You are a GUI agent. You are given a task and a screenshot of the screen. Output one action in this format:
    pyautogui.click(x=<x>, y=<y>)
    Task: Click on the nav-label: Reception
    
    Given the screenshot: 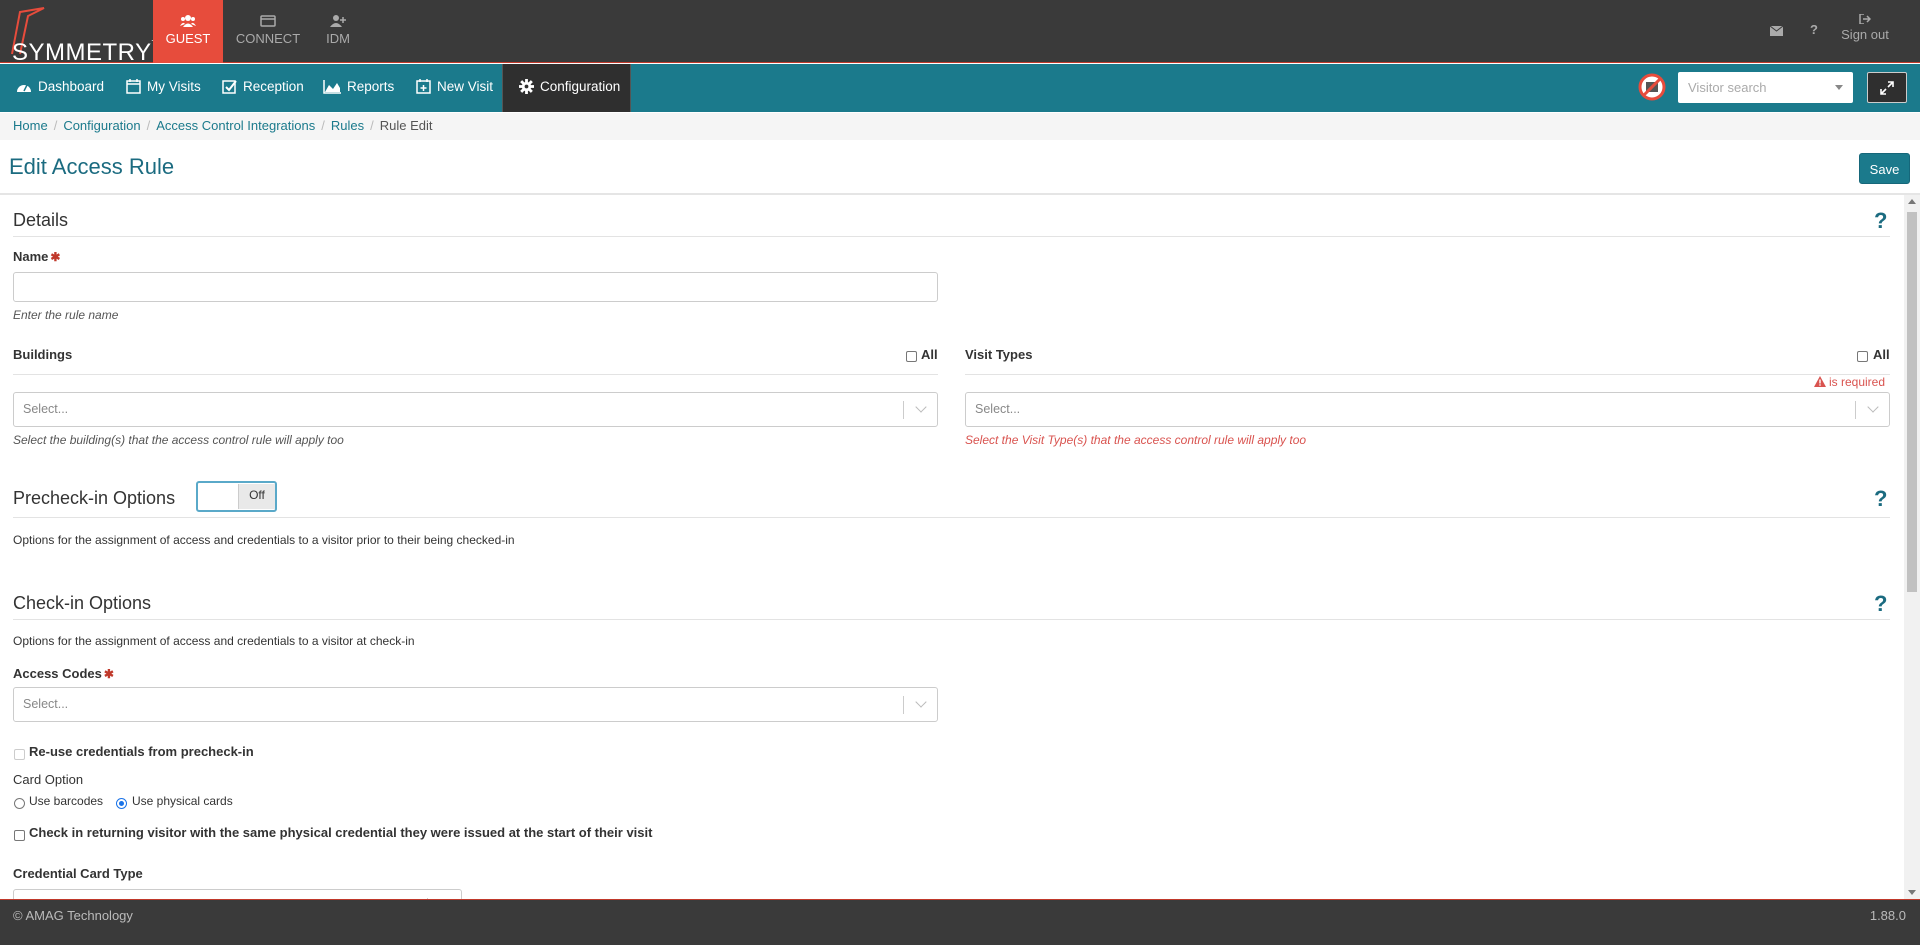 What is the action you would take?
    pyautogui.click(x=273, y=86)
    